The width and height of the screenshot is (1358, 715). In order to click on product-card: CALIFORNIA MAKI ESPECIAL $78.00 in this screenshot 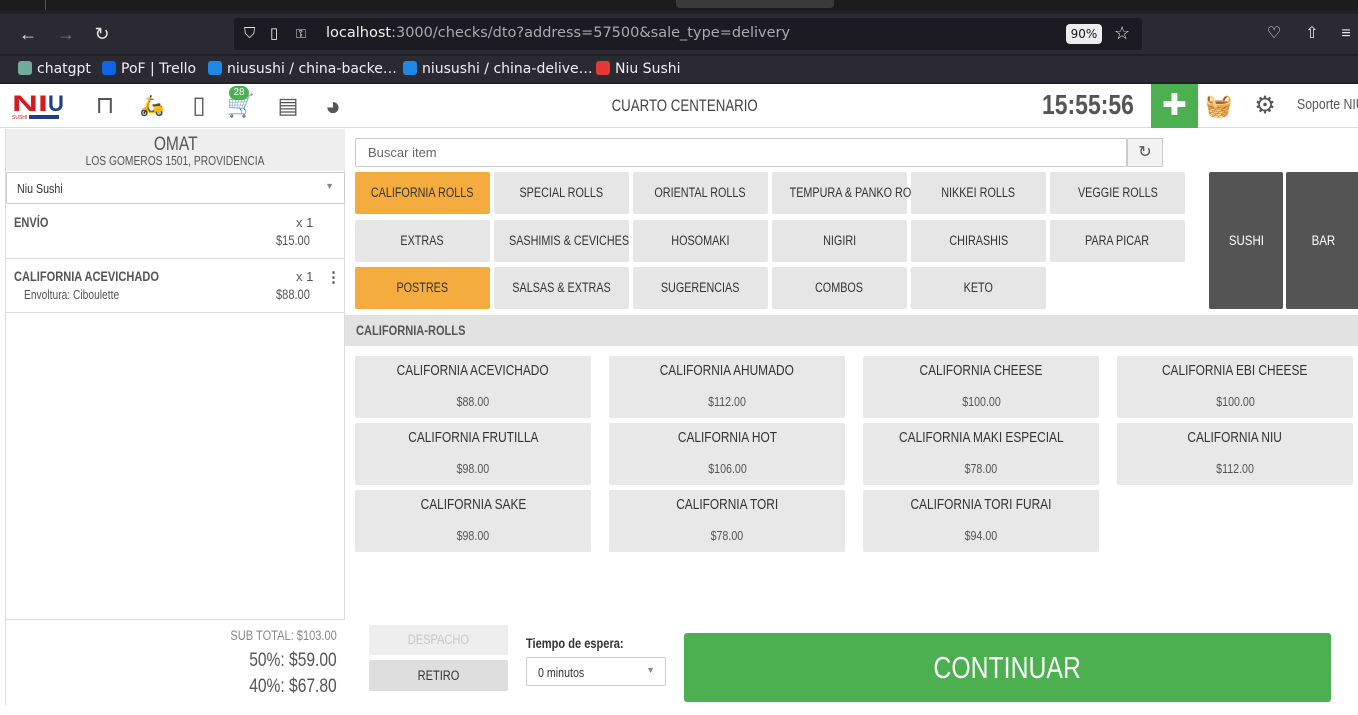, I will do `click(981, 454)`.